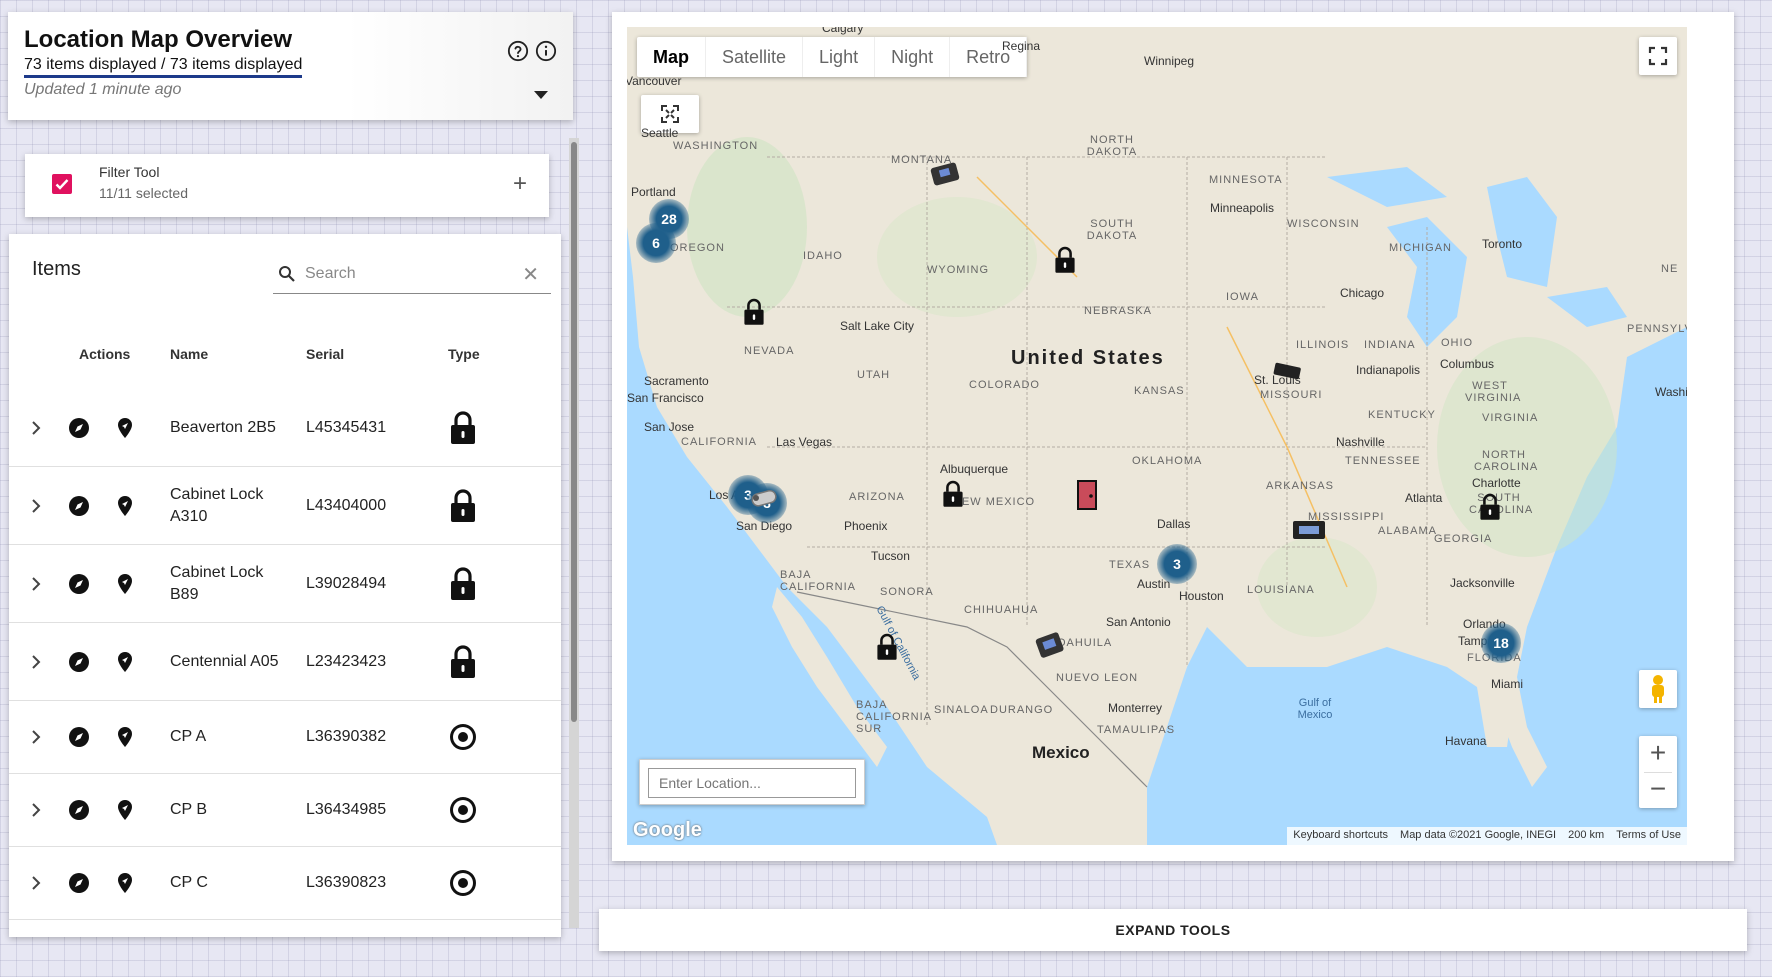 This screenshot has height=977, width=1772. I want to click on search-icon, so click(287, 273).